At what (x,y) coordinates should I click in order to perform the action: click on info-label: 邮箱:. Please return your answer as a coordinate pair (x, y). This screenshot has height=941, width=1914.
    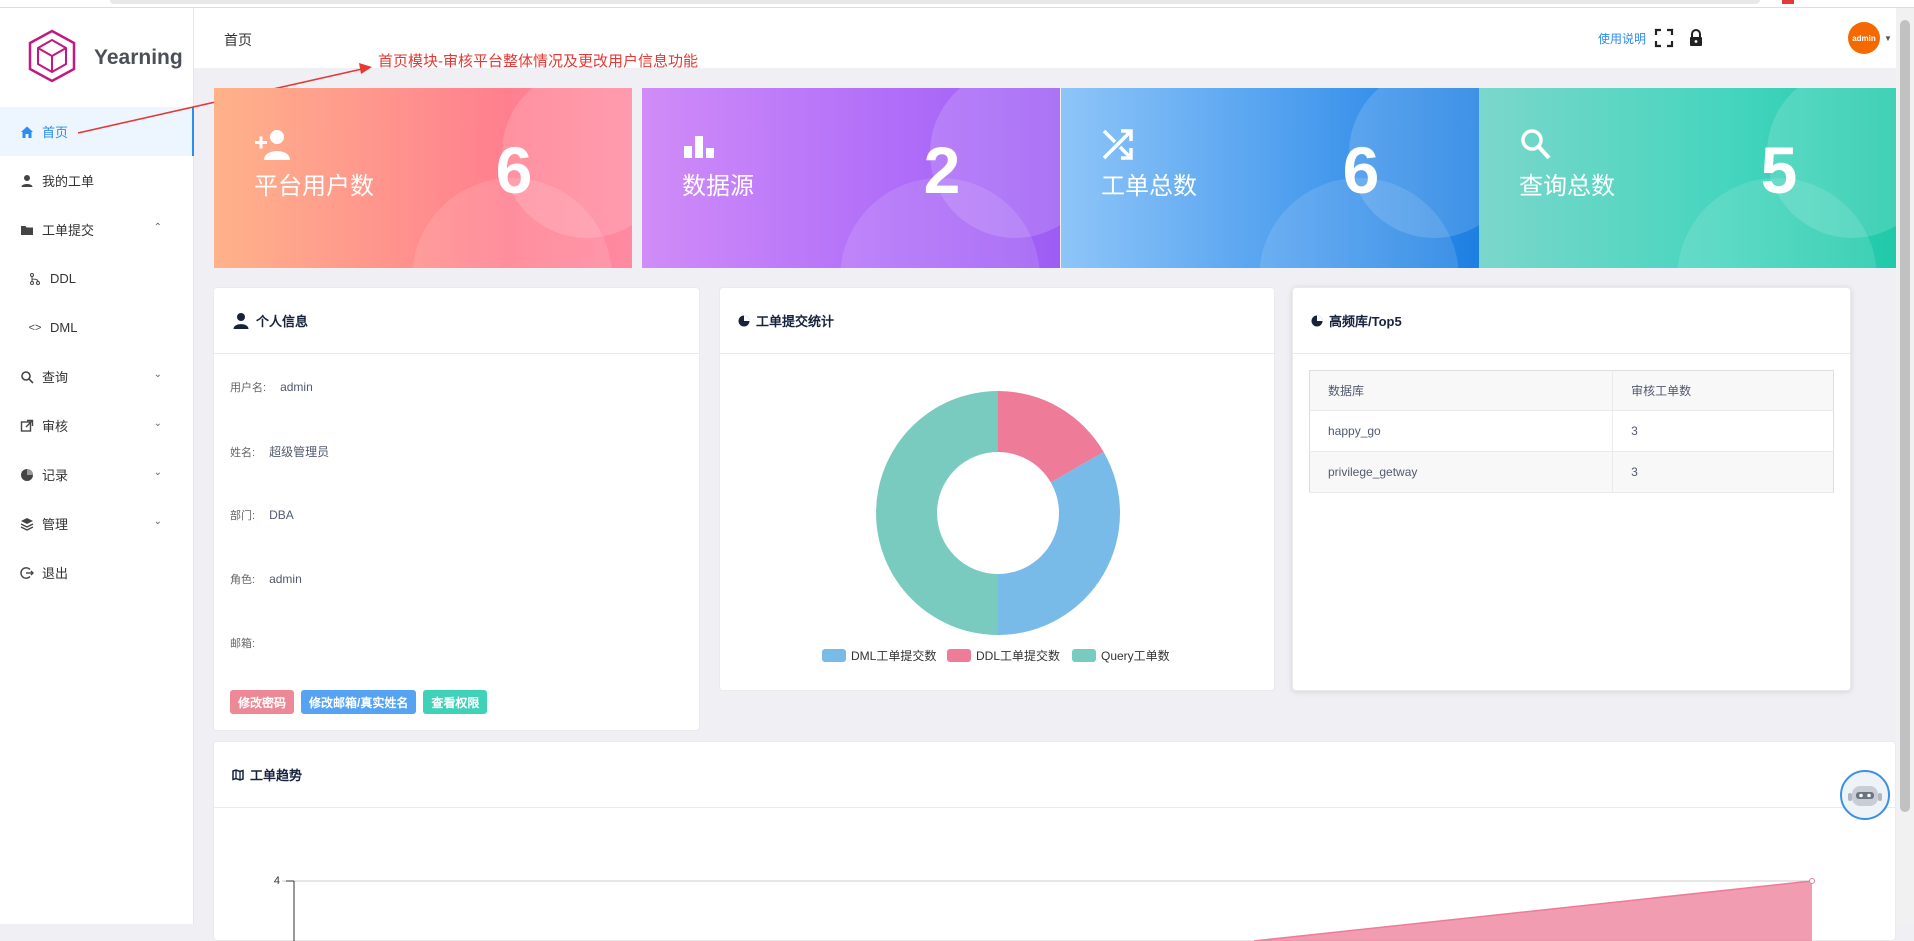
    Looking at the image, I should click on (243, 644).